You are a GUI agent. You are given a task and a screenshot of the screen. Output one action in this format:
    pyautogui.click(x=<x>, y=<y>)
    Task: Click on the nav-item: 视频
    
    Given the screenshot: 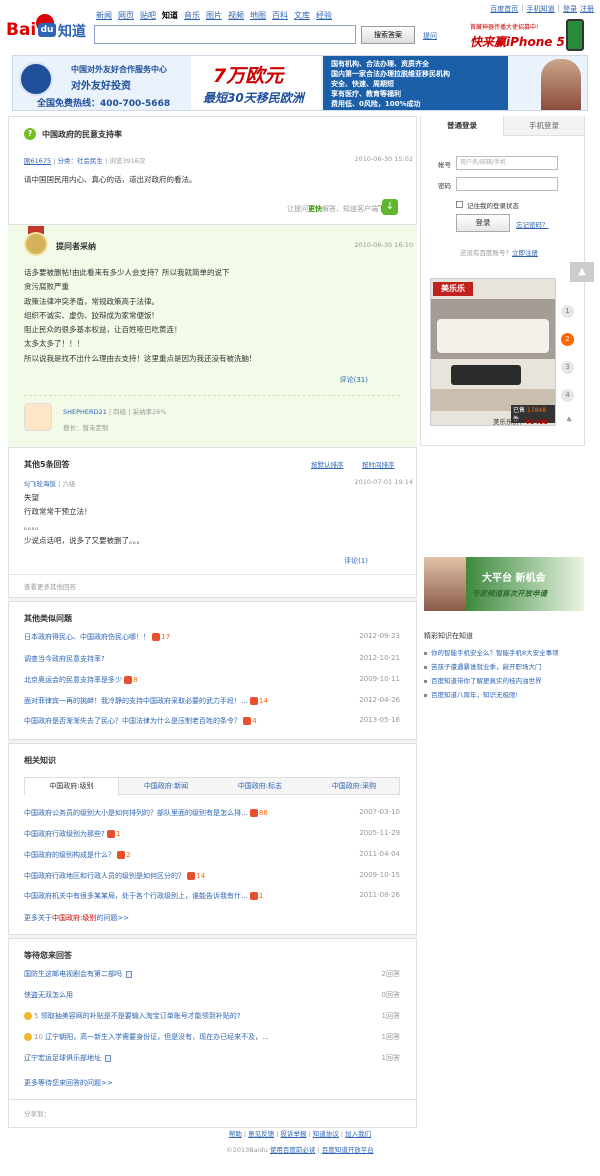 What is the action you would take?
    pyautogui.click(x=236, y=15)
    